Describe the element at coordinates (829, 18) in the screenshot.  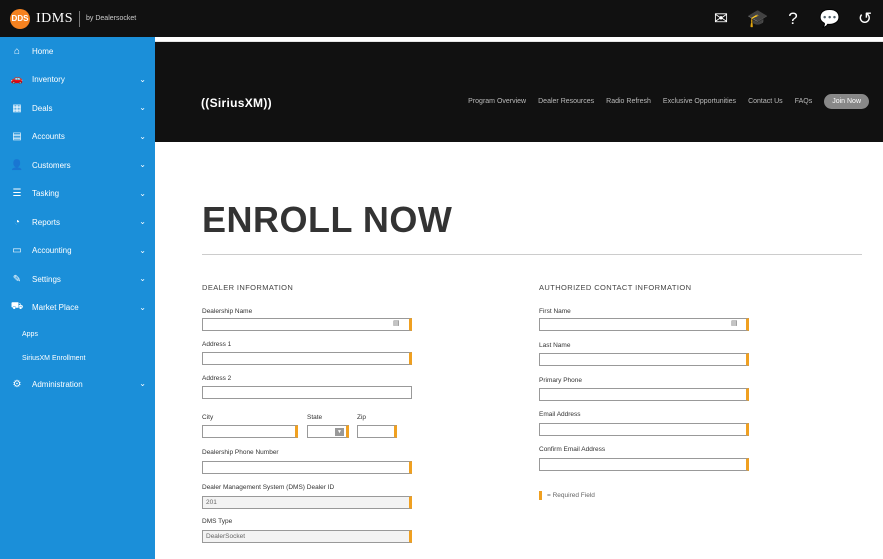
I see `chat-icon: 💬` at that location.